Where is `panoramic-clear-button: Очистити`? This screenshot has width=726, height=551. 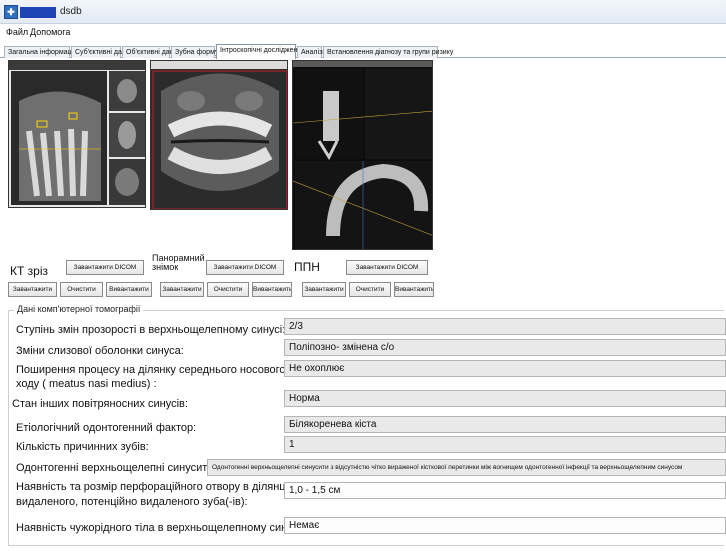
panoramic-clear-button: Очистити is located at coordinates (228, 289).